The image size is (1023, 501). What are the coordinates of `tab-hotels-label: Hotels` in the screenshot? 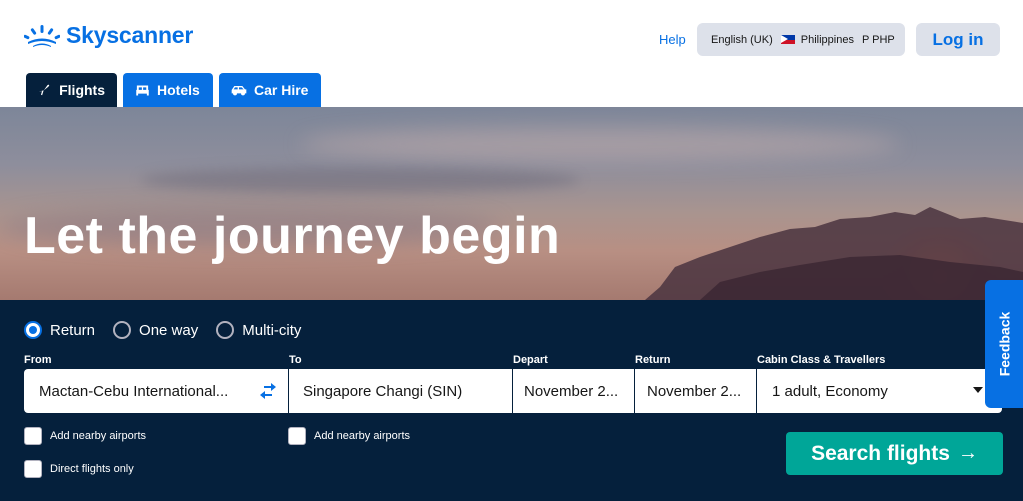 It's located at (178, 90).